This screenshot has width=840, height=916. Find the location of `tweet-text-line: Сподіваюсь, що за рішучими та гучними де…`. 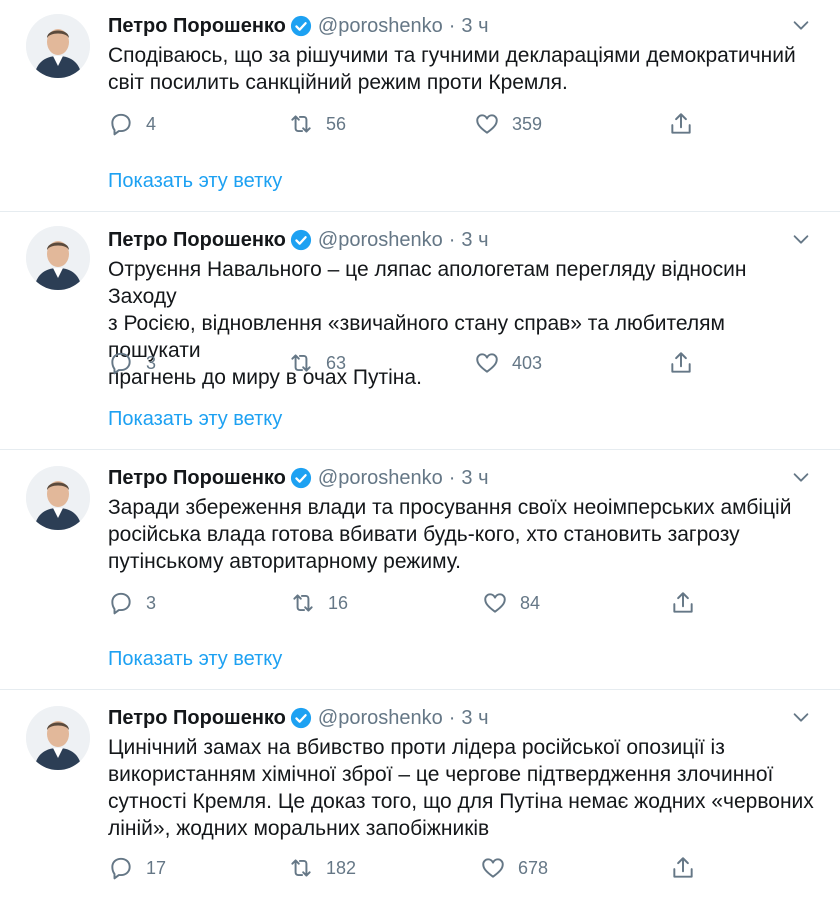

tweet-text-line: Сподіваюсь, що за рішучими та гучними де… is located at coordinates (452, 55).